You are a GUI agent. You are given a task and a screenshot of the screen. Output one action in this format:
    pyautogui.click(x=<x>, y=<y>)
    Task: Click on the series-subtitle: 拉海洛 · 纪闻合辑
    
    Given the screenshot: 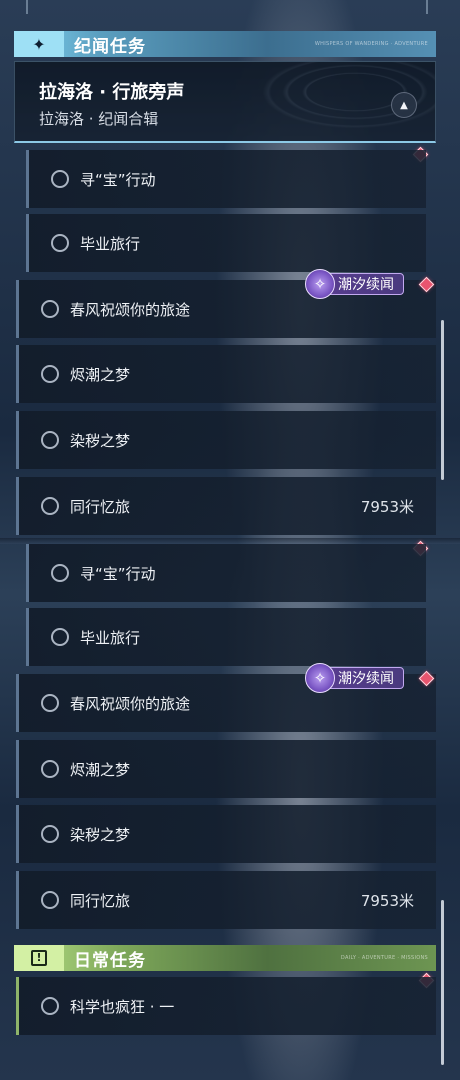 What is the action you would take?
    pyautogui.click(x=99, y=119)
    